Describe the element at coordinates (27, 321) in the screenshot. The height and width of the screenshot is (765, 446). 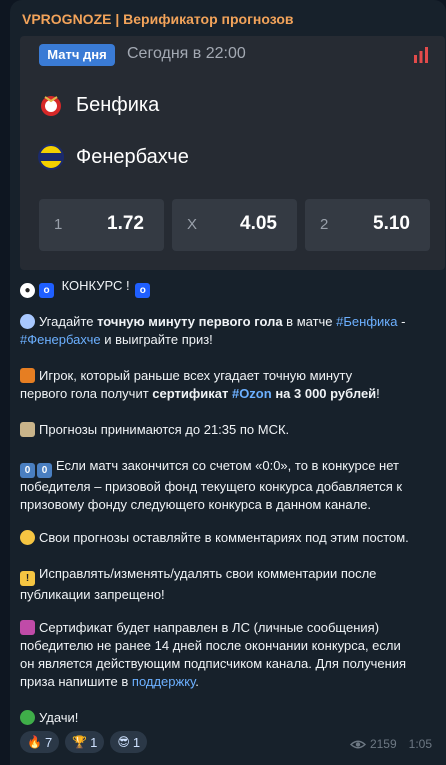
I see `clock-icon` at that location.